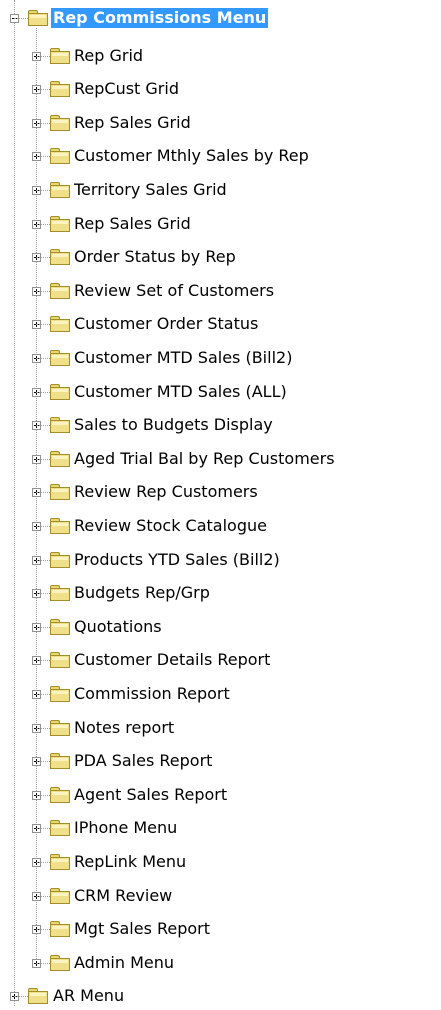 Image resolution: width=441 pixels, height=1010 pixels. Describe the element at coordinates (166, 492) in the screenshot. I see `tree-node-label: Review Rep Customers` at that location.